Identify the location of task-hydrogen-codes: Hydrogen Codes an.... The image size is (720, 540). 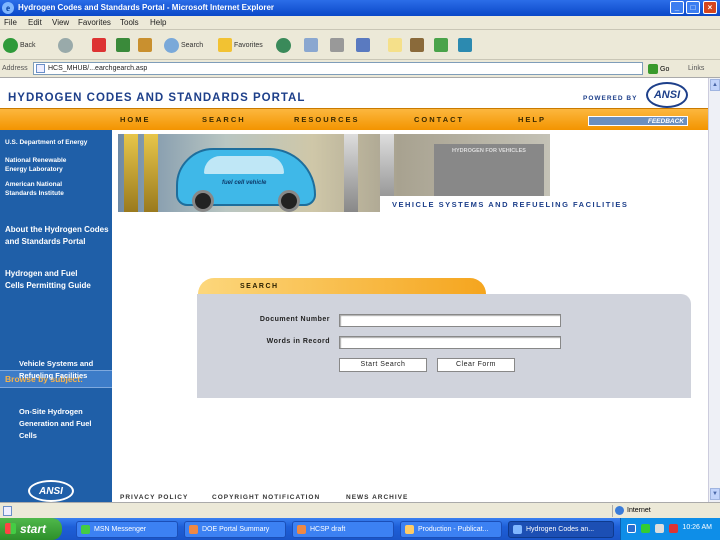
(561, 529).